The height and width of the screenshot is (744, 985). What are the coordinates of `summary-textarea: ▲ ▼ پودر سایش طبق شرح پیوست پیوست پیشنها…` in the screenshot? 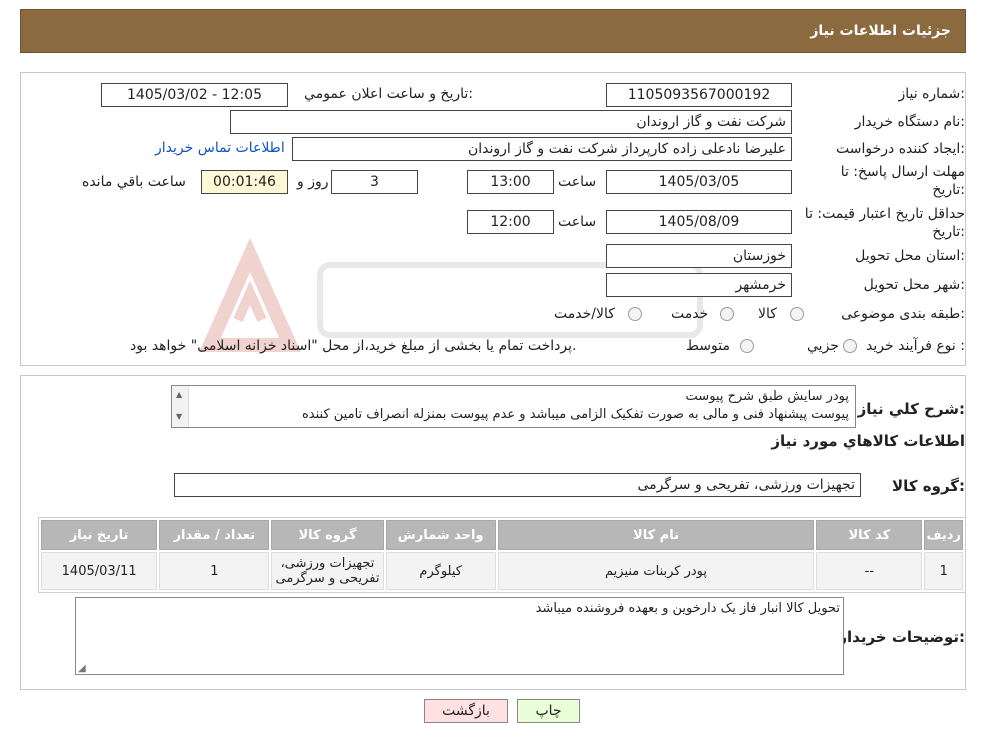 It's located at (513, 406).